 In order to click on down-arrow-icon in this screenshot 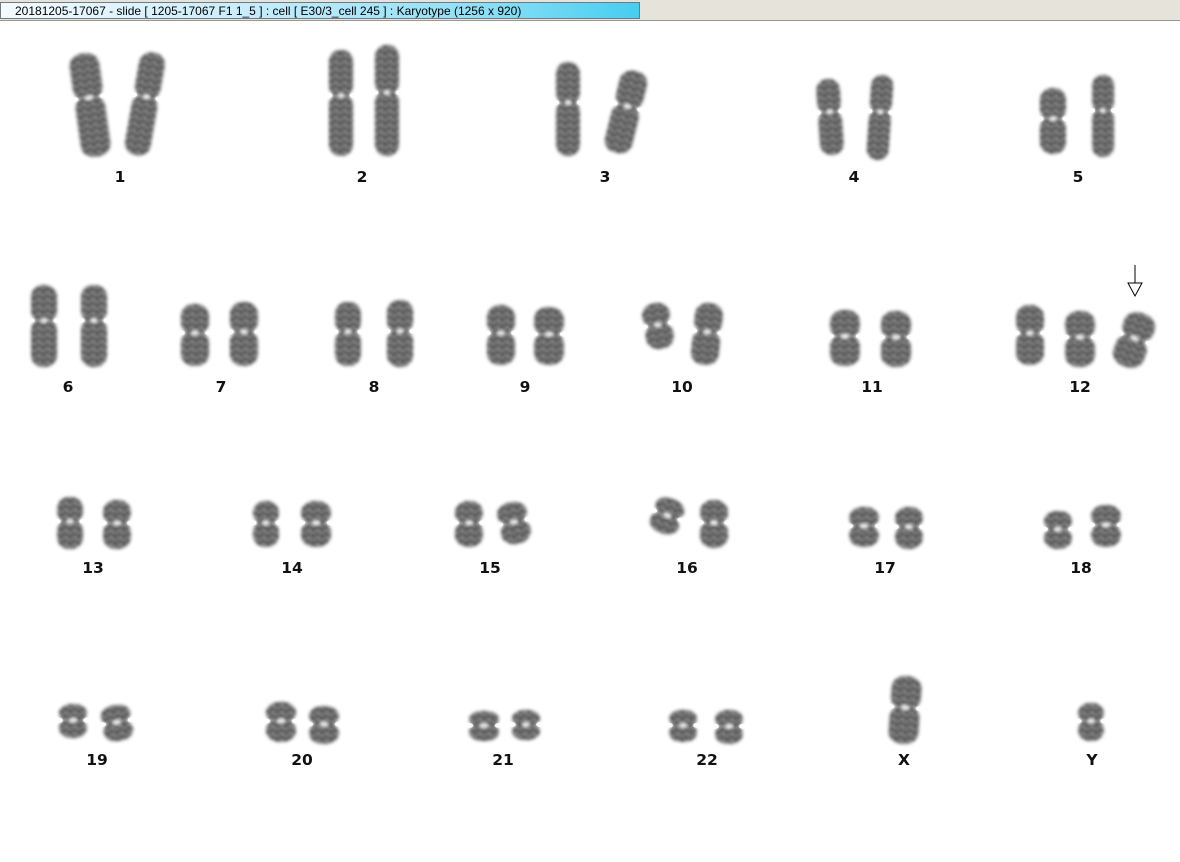, I will do `click(1135, 281)`.